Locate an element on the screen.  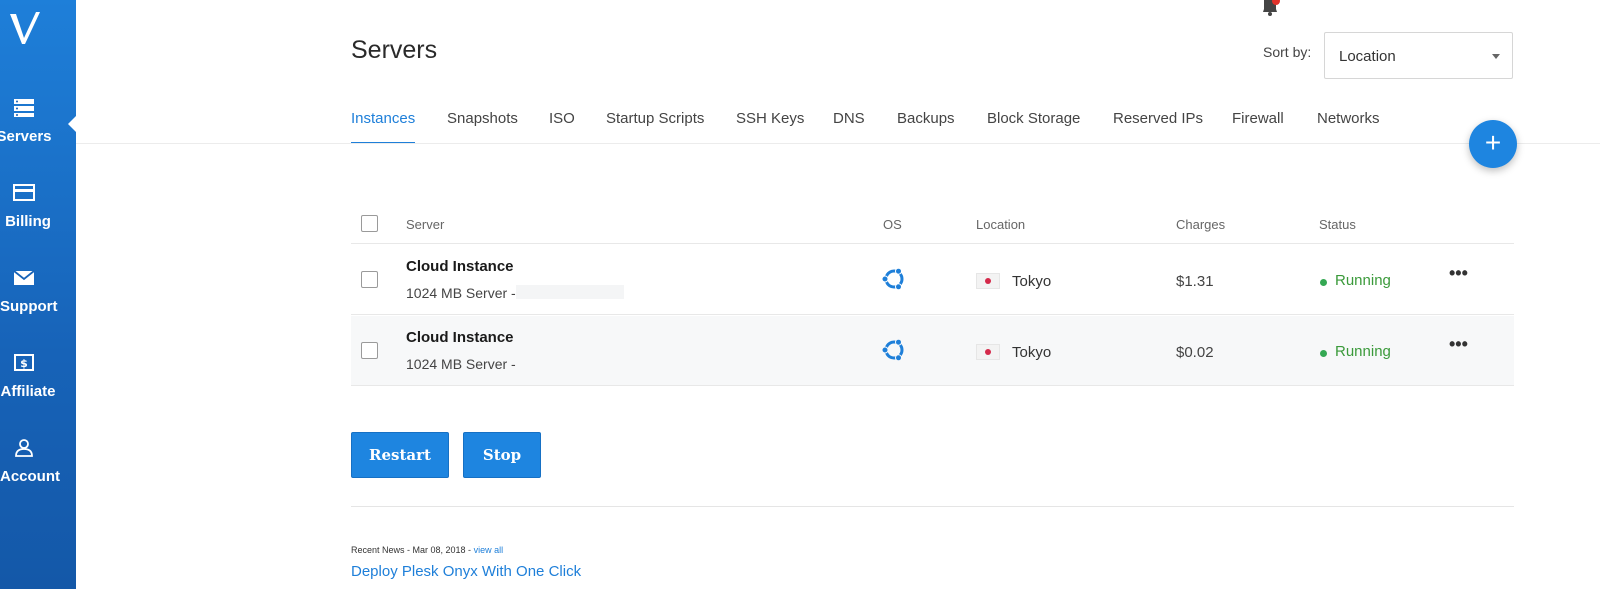
sidebar-item-label: Servers is located at coordinates (26, 136).